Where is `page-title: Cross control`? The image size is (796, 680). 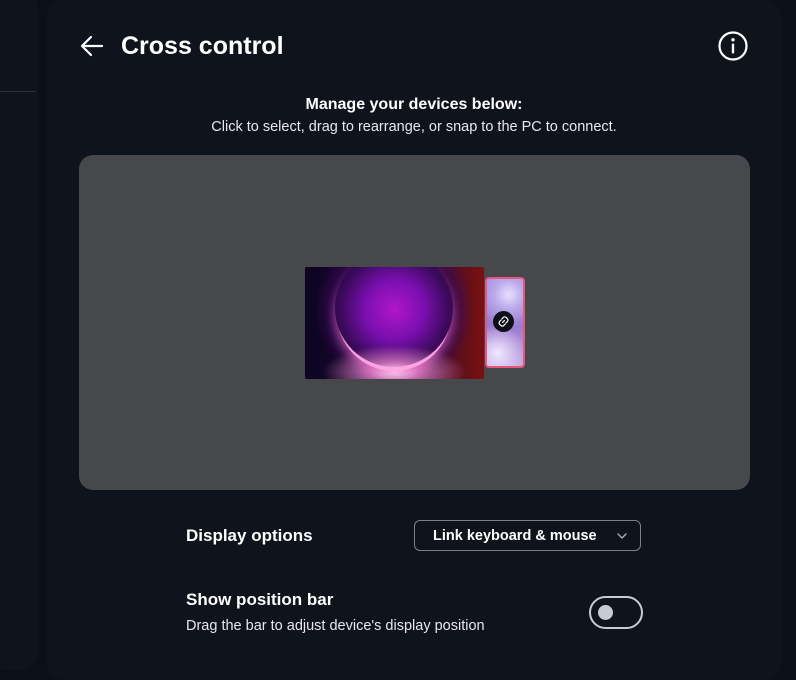
page-title: Cross control is located at coordinates (202, 46).